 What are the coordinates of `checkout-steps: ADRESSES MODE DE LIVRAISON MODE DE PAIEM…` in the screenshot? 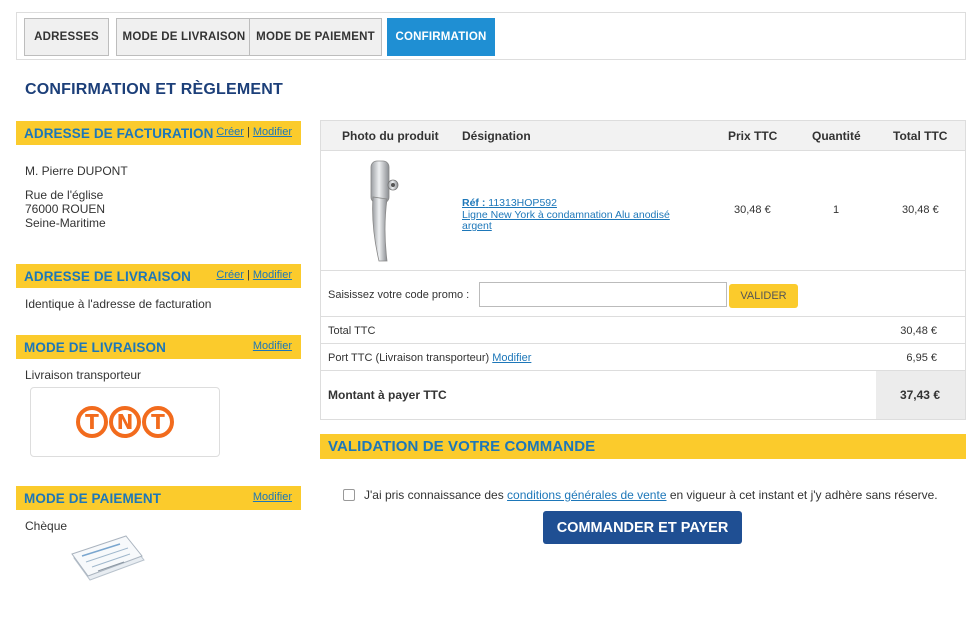 It's located at (491, 36).